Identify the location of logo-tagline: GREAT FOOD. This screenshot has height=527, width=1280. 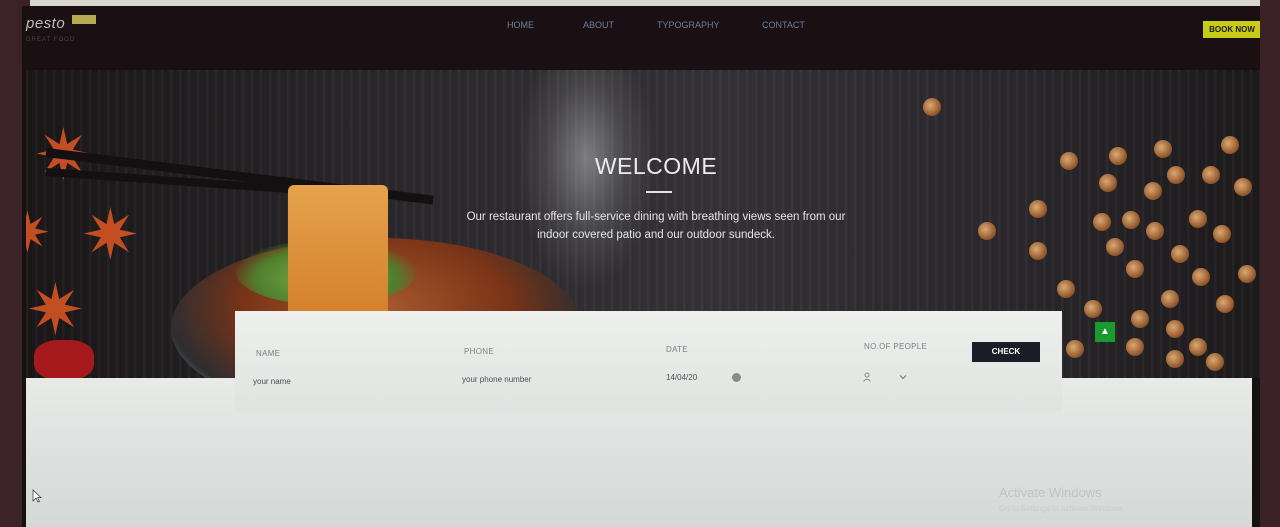
(51, 40).